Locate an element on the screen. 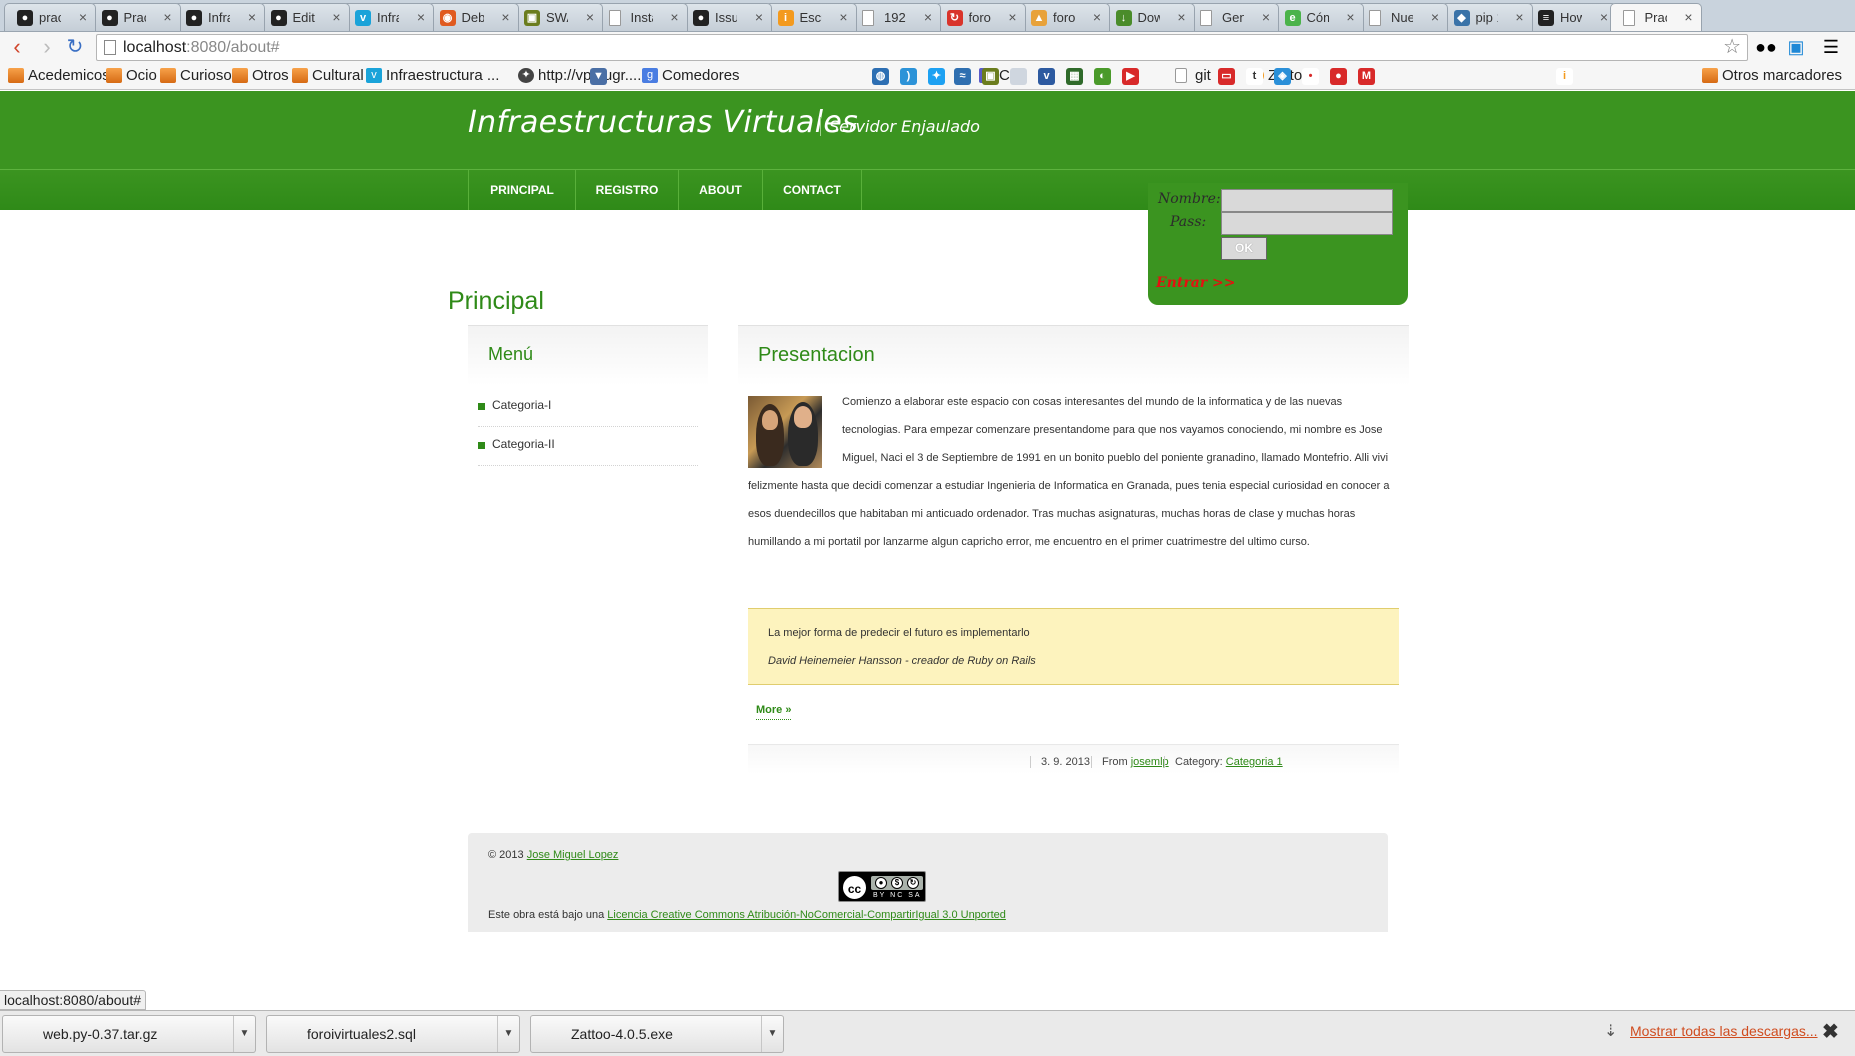  tab-18: ◆ pip 1.4 × is located at coordinates (1486, 17).